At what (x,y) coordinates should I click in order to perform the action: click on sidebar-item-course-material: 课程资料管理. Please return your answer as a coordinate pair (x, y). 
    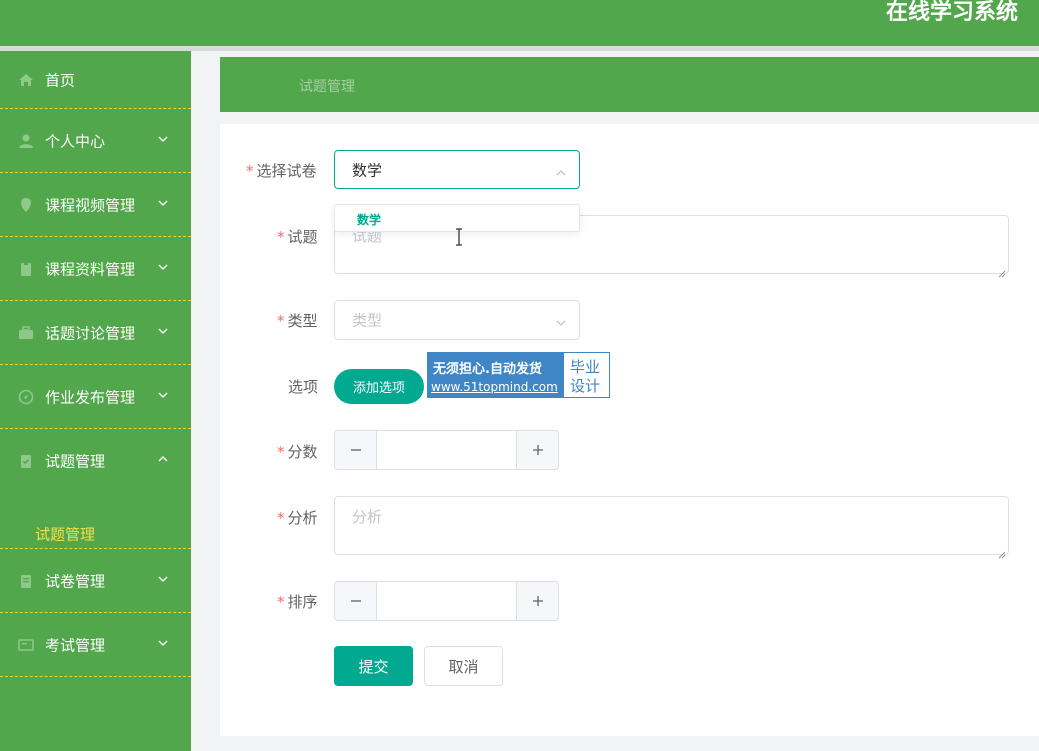
    Looking at the image, I should click on (95, 269).